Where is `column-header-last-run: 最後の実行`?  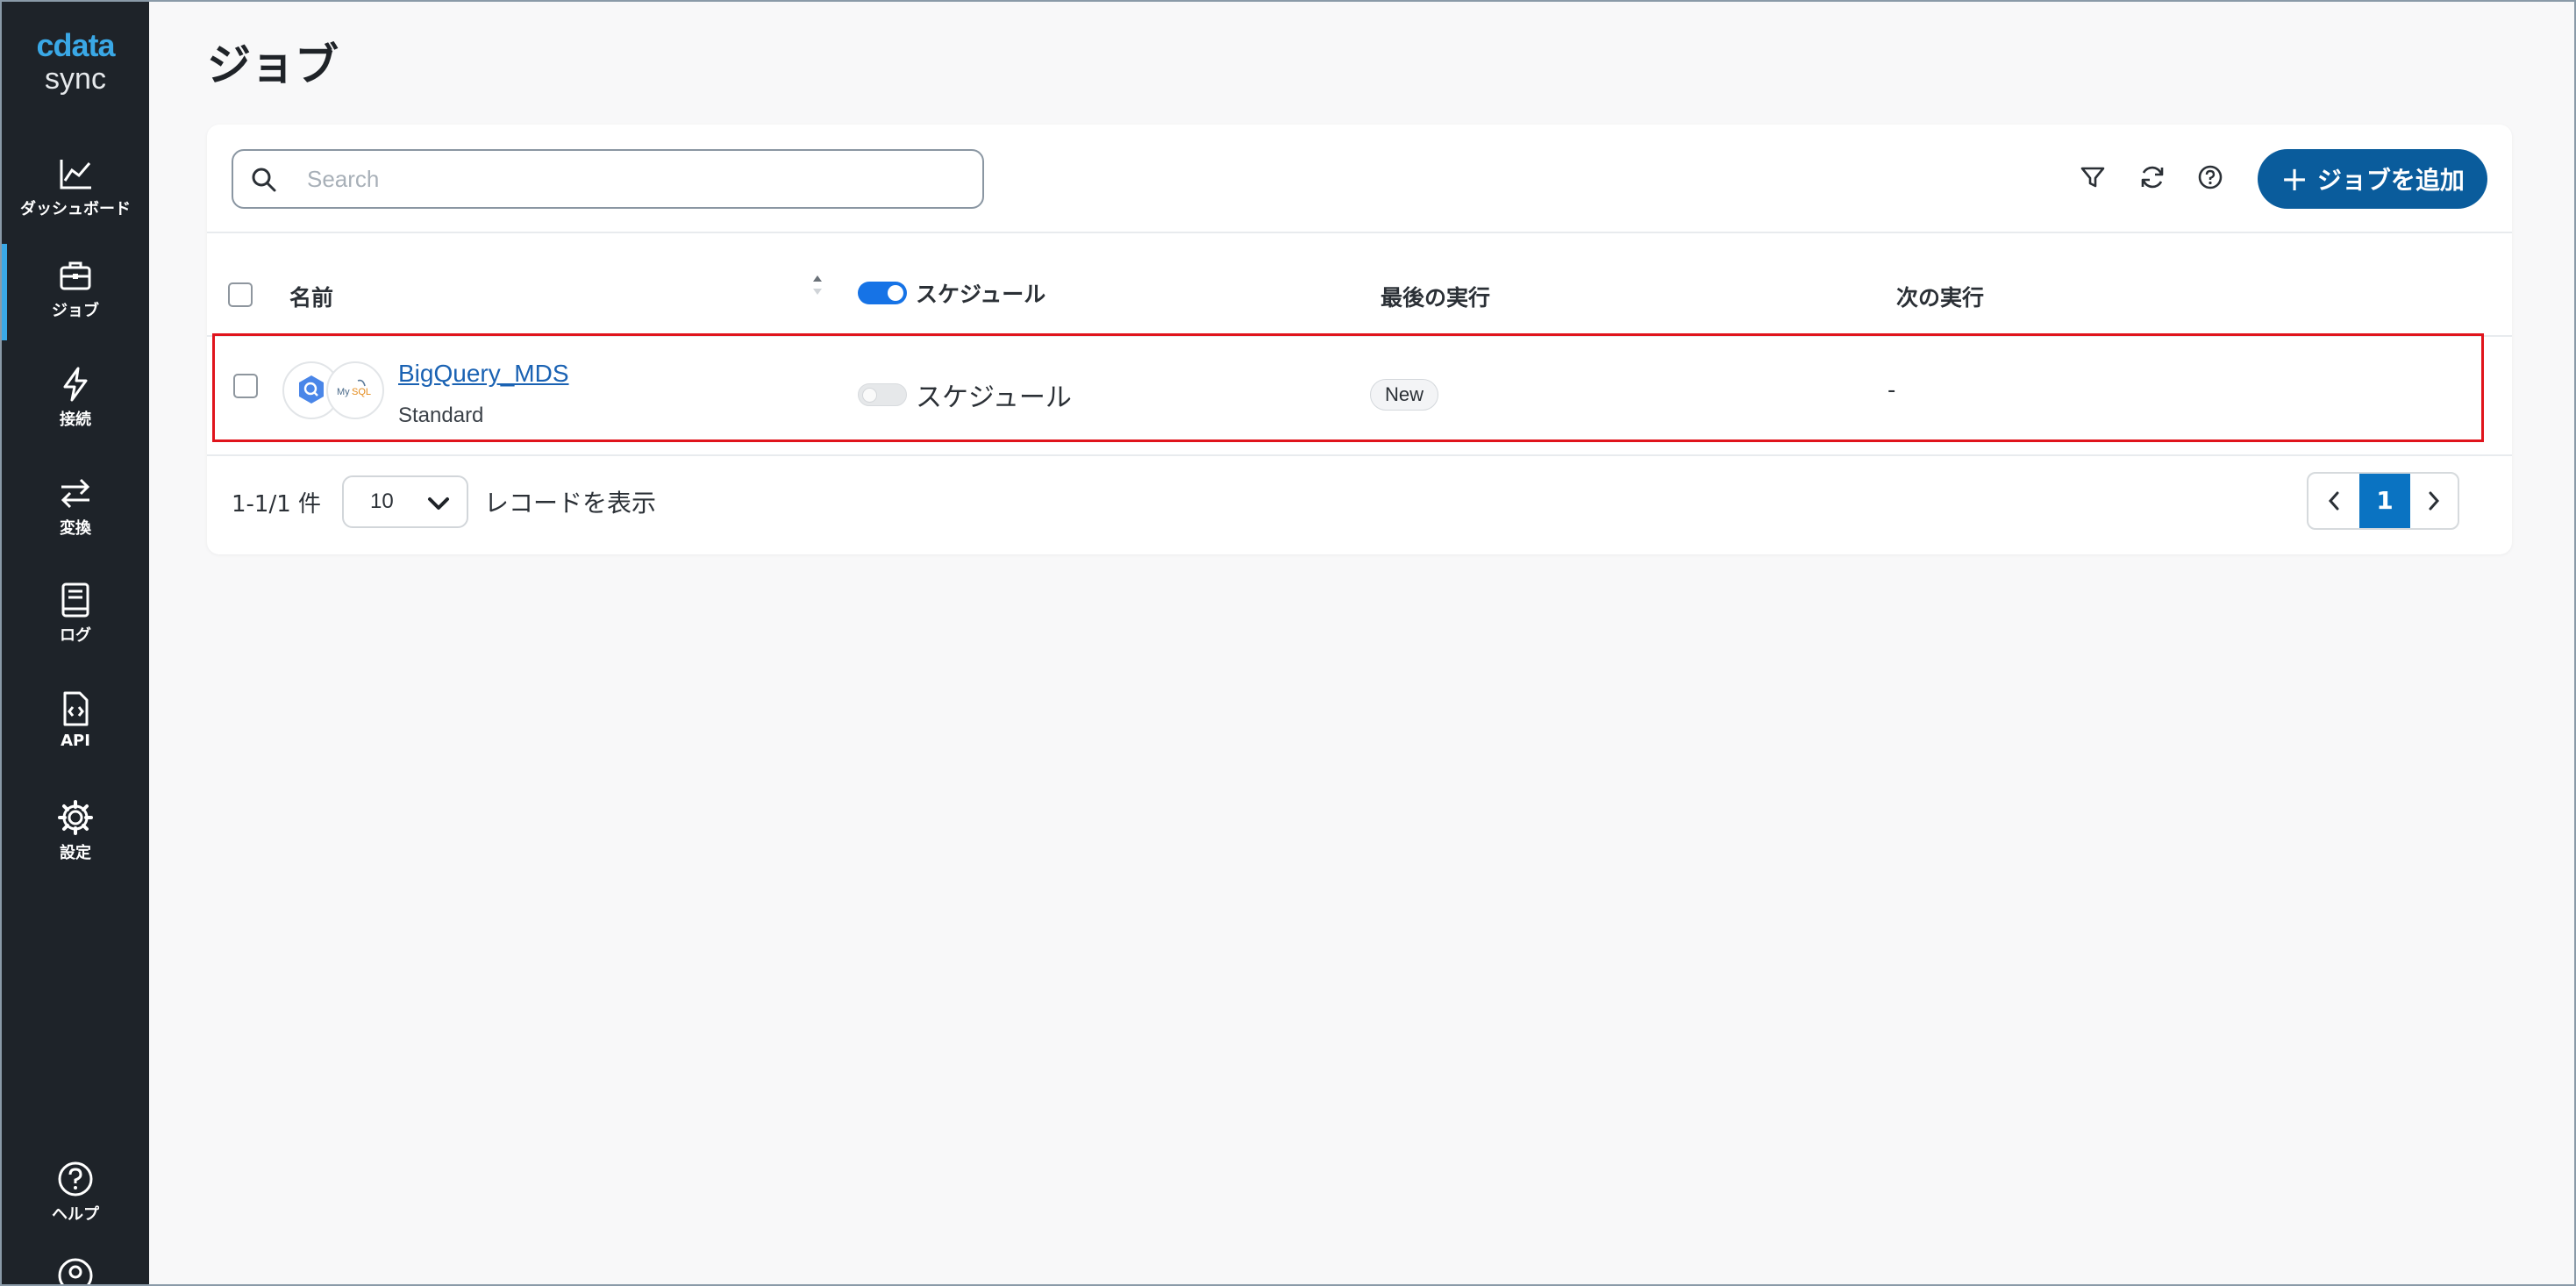
column-header-last-run: 最後の実行 is located at coordinates (1436, 296).